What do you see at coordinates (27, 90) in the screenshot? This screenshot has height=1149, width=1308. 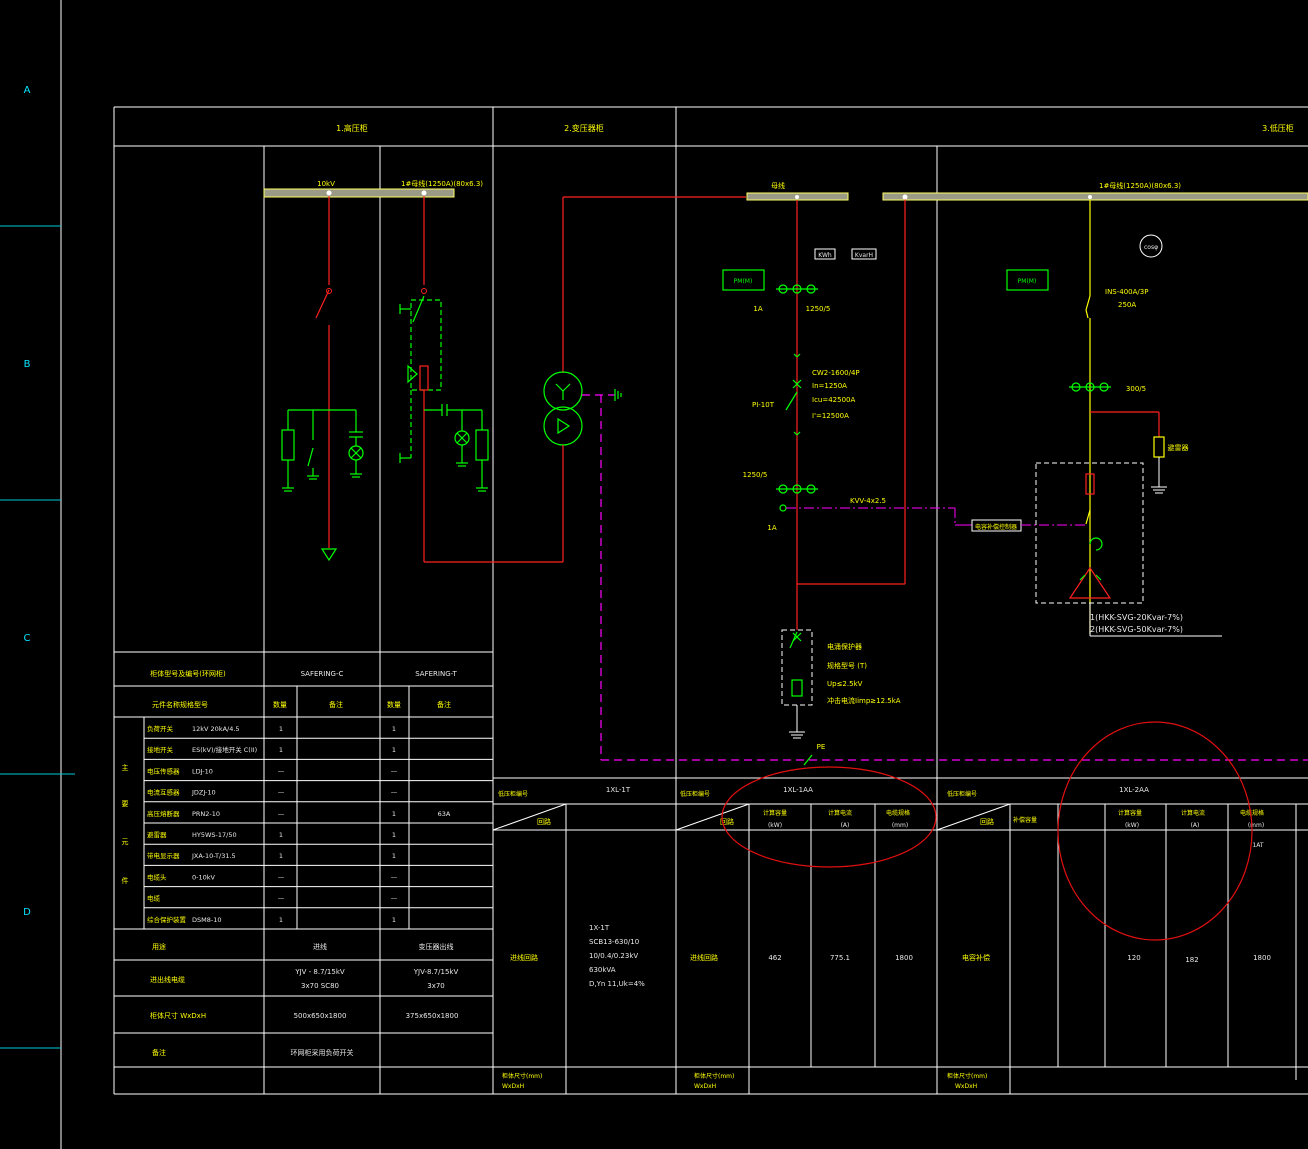 I see `border-row-a: A` at bounding box center [27, 90].